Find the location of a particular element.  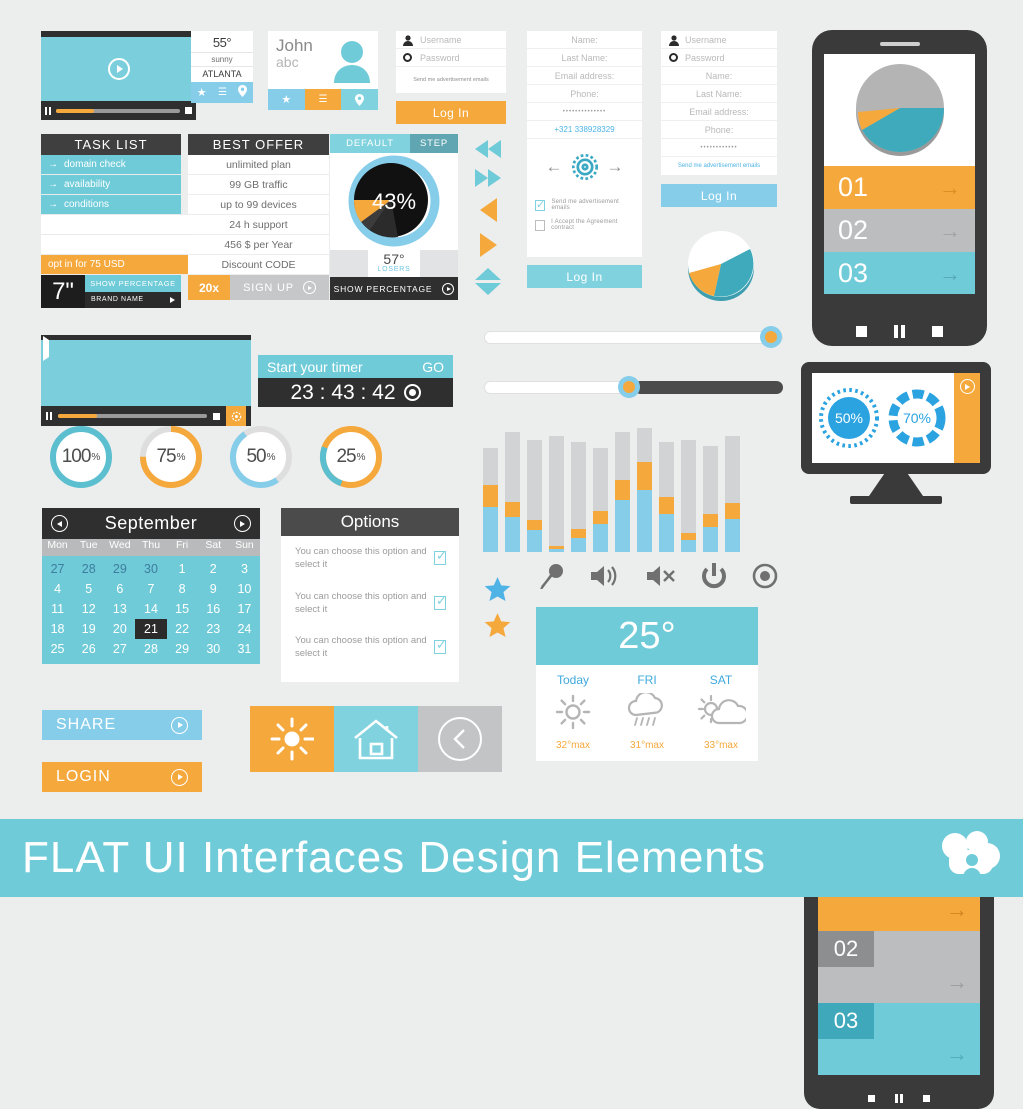

calendar-day: 30 is located at coordinates (150, 569).